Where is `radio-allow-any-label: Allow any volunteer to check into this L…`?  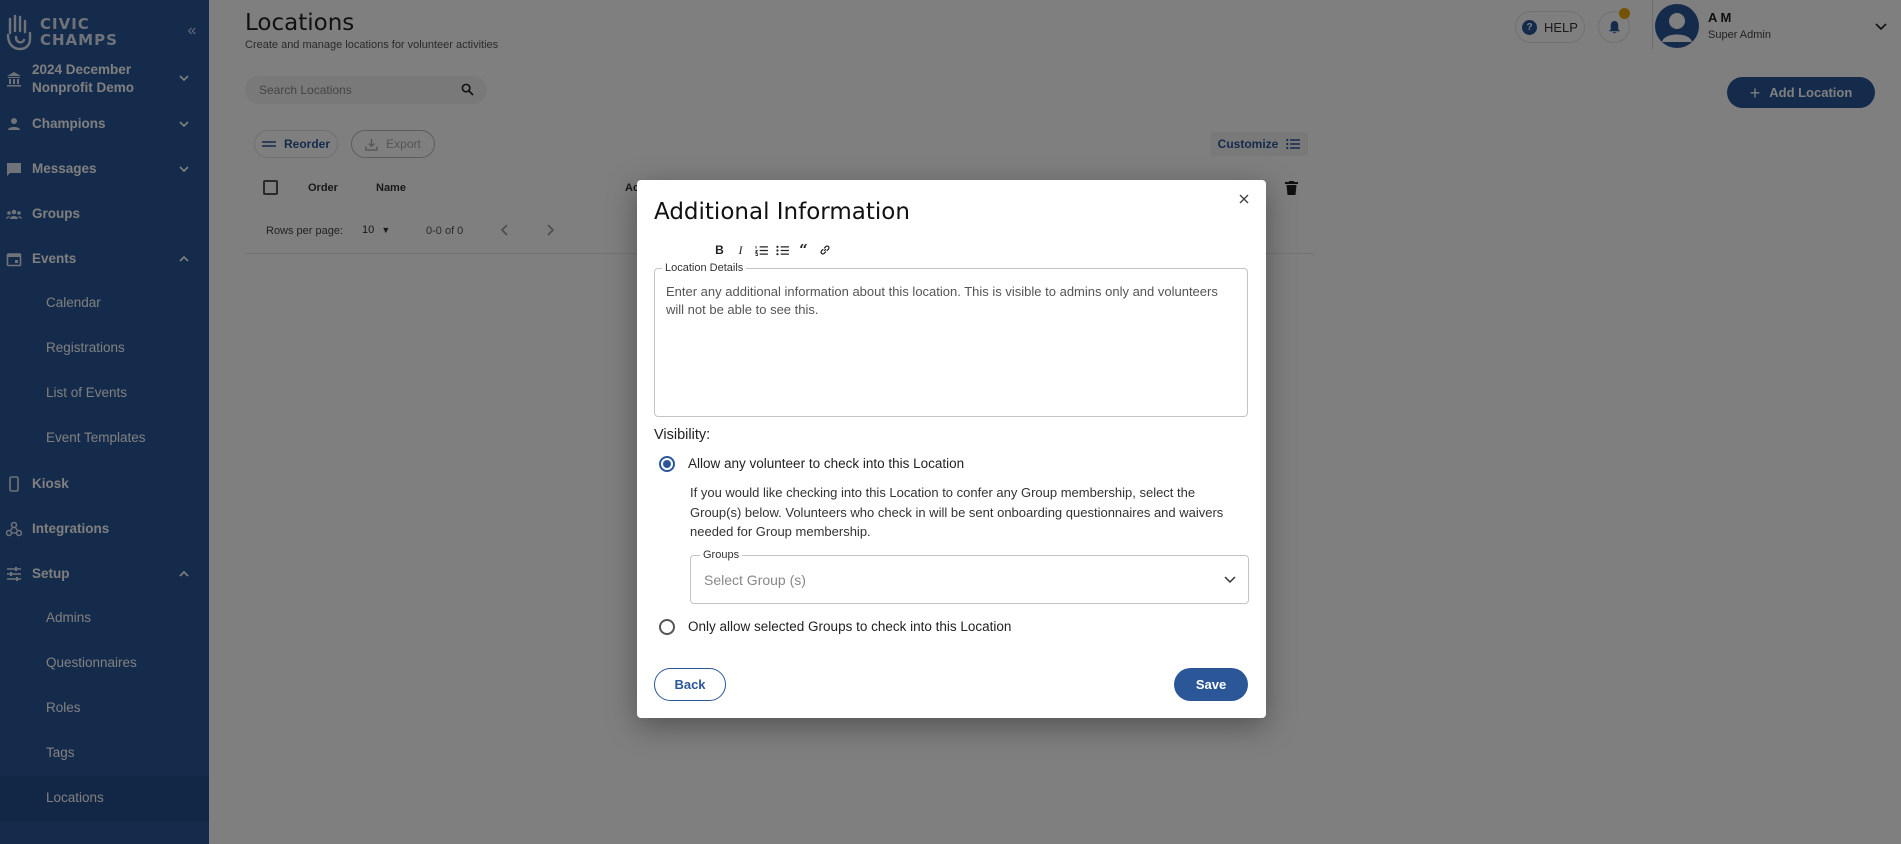 radio-allow-any-label: Allow any volunteer to check into this L… is located at coordinates (826, 463).